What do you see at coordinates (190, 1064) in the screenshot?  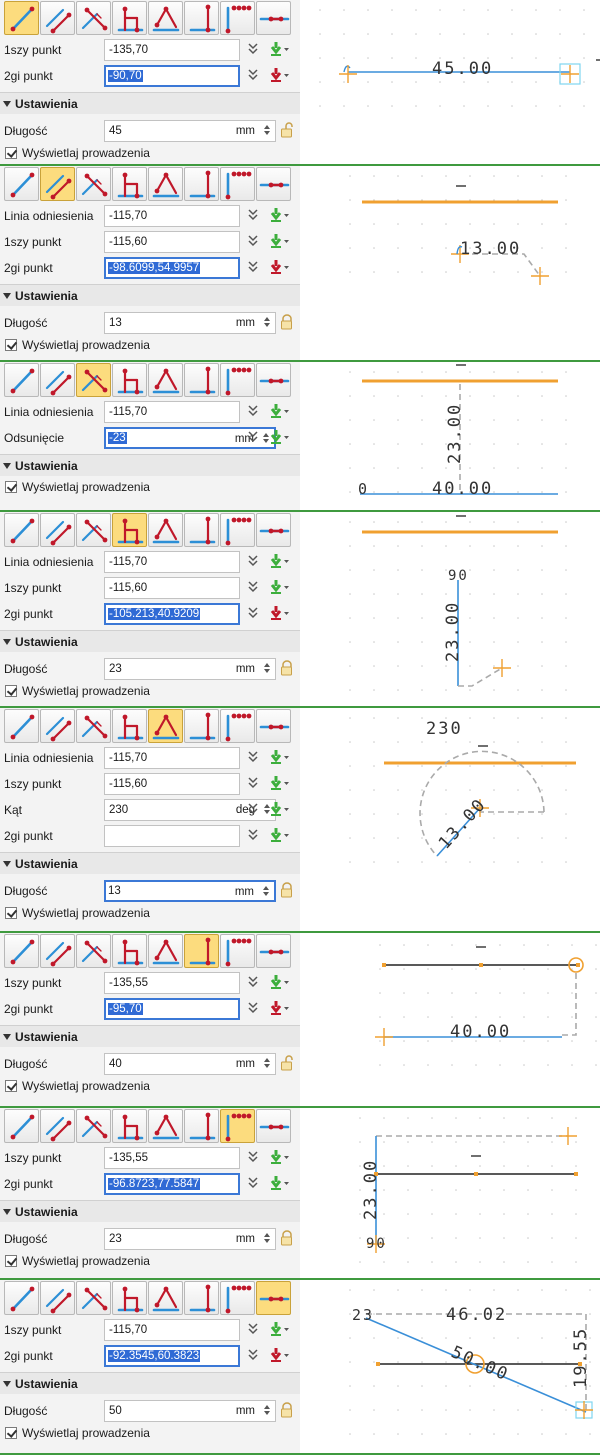 I see `value-input: 40 mm` at bounding box center [190, 1064].